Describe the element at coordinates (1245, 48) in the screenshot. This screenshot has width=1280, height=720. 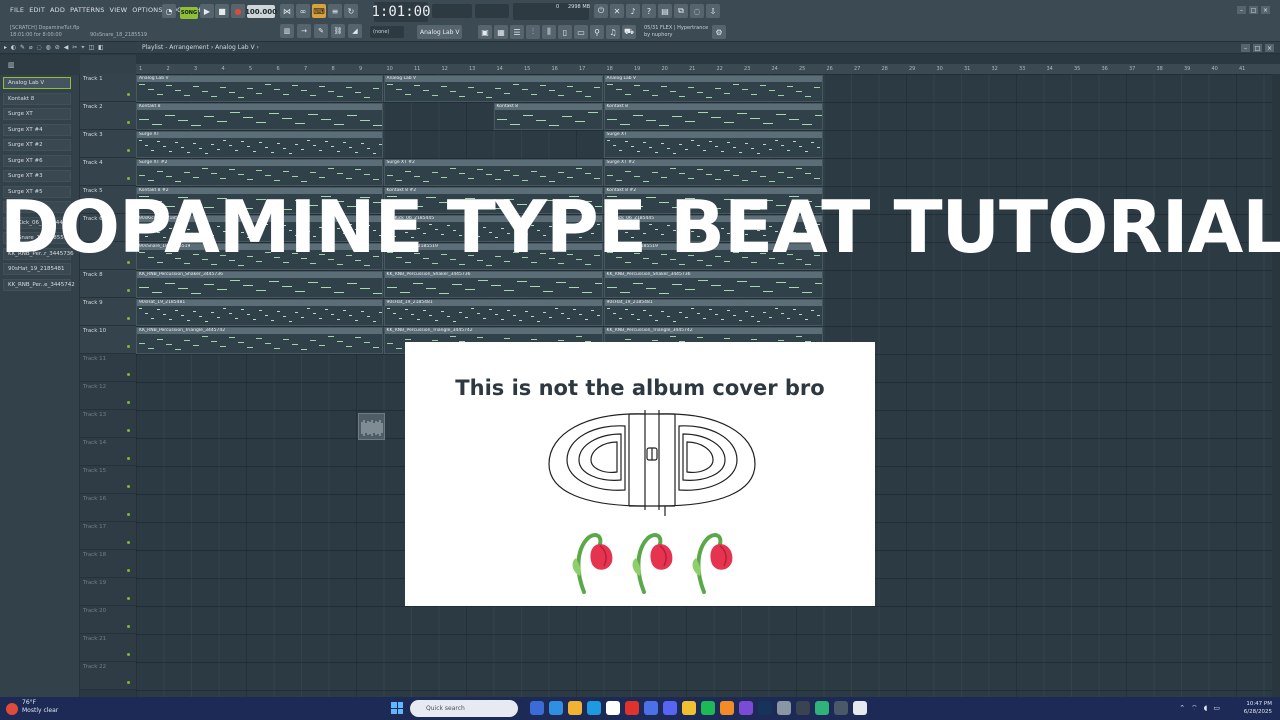
I see `playlist-minimize-icon: –` at that location.